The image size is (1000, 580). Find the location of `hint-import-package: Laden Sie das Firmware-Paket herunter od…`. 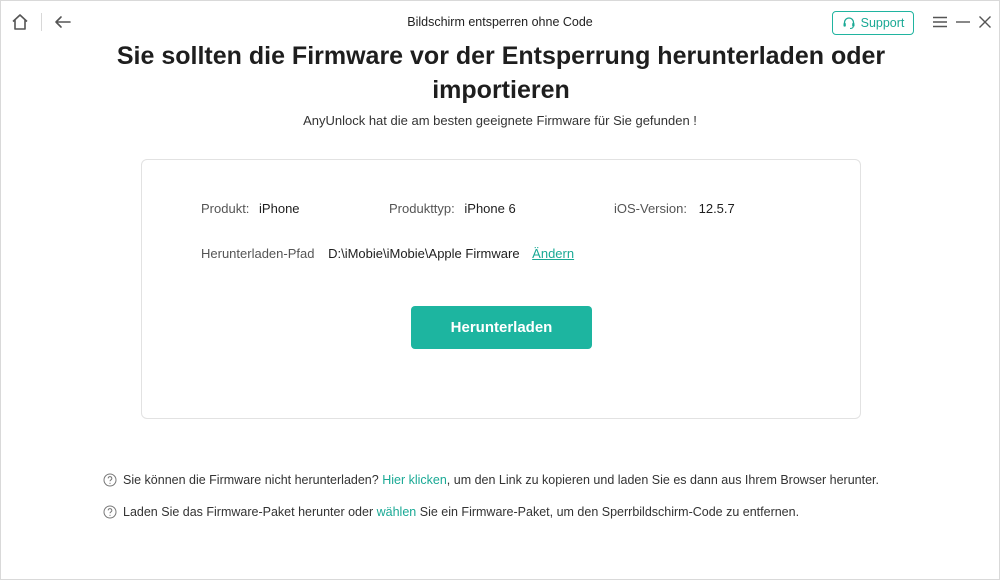

hint-import-package: Laden Sie das Firmware-Paket herunter od… is located at coordinates (451, 512).